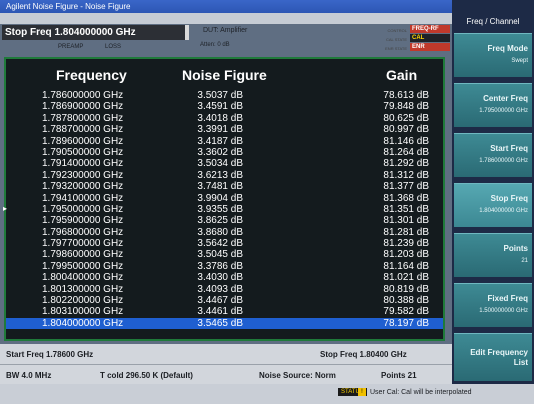  I want to click on active-parameter-display: Stop Freq 1.804000000 GHz, so click(93, 32).